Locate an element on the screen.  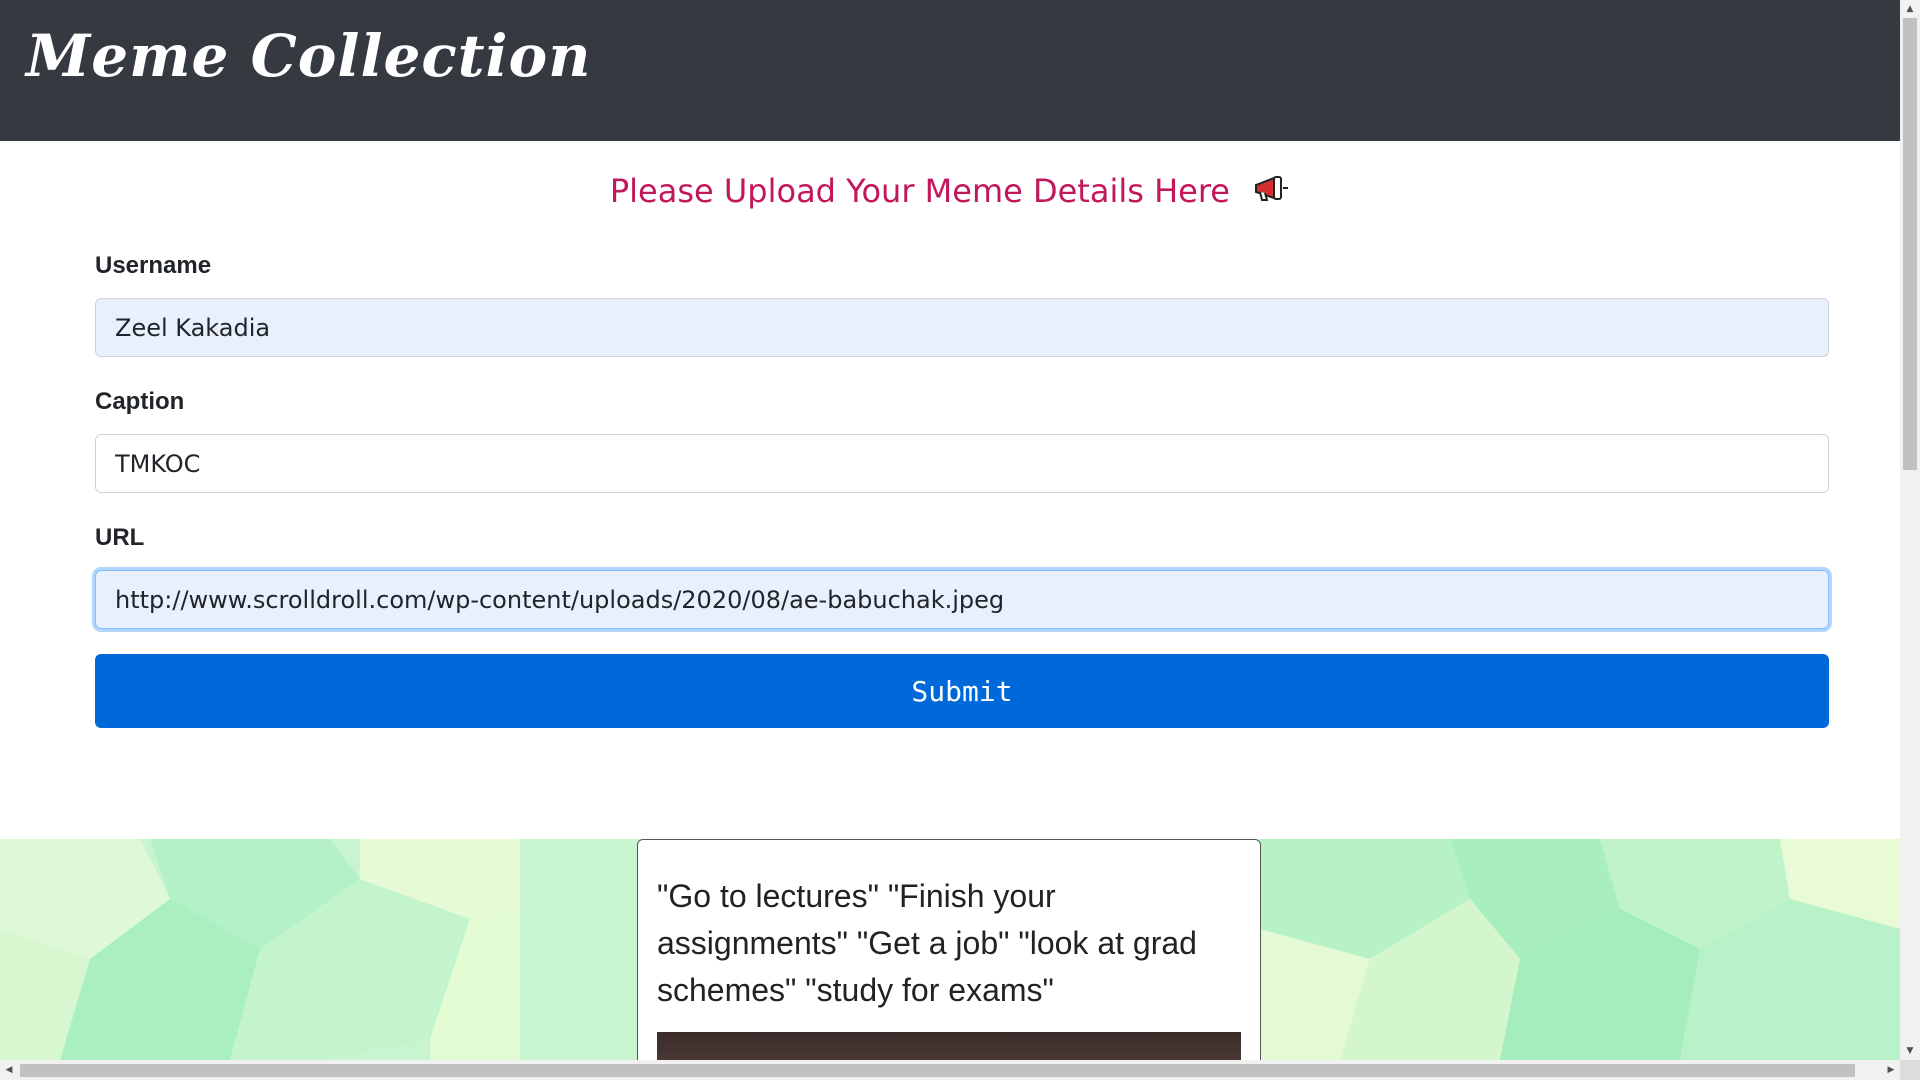
horizontal-scrollbar: ◀ ▶ is located at coordinates (950, 1070).